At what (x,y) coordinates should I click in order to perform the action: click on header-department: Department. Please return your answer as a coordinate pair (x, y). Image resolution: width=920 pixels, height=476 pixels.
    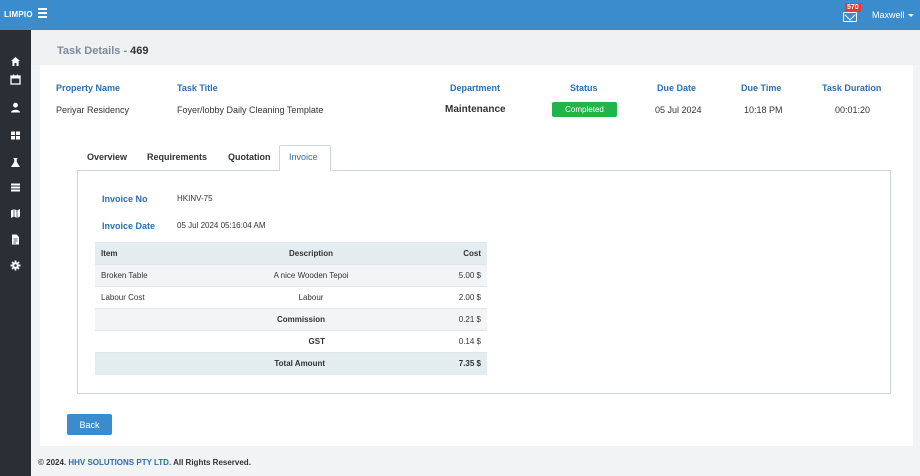
    Looking at the image, I should click on (475, 88).